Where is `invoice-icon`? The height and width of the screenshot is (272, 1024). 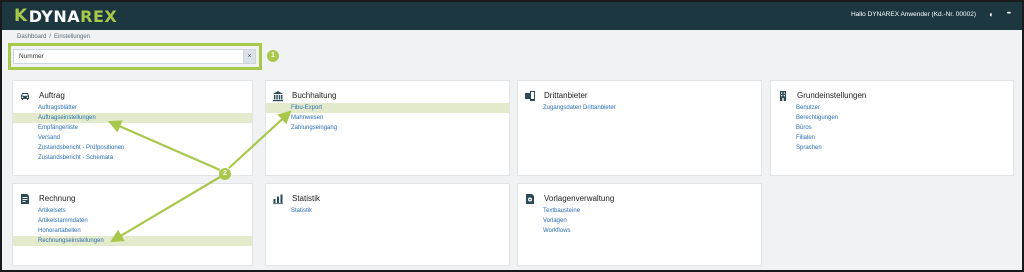
invoice-icon is located at coordinates (25, 198).